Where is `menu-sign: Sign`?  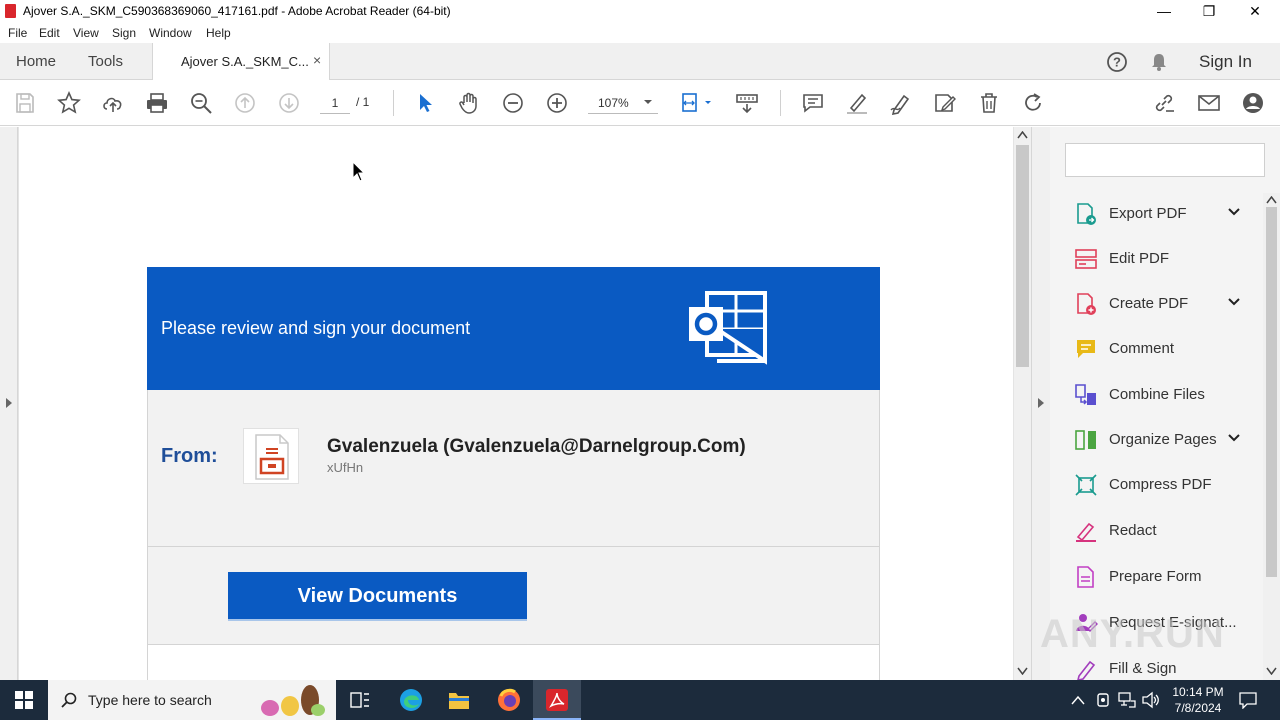
menu-sign: Sign is located at coordinates (124, 33).